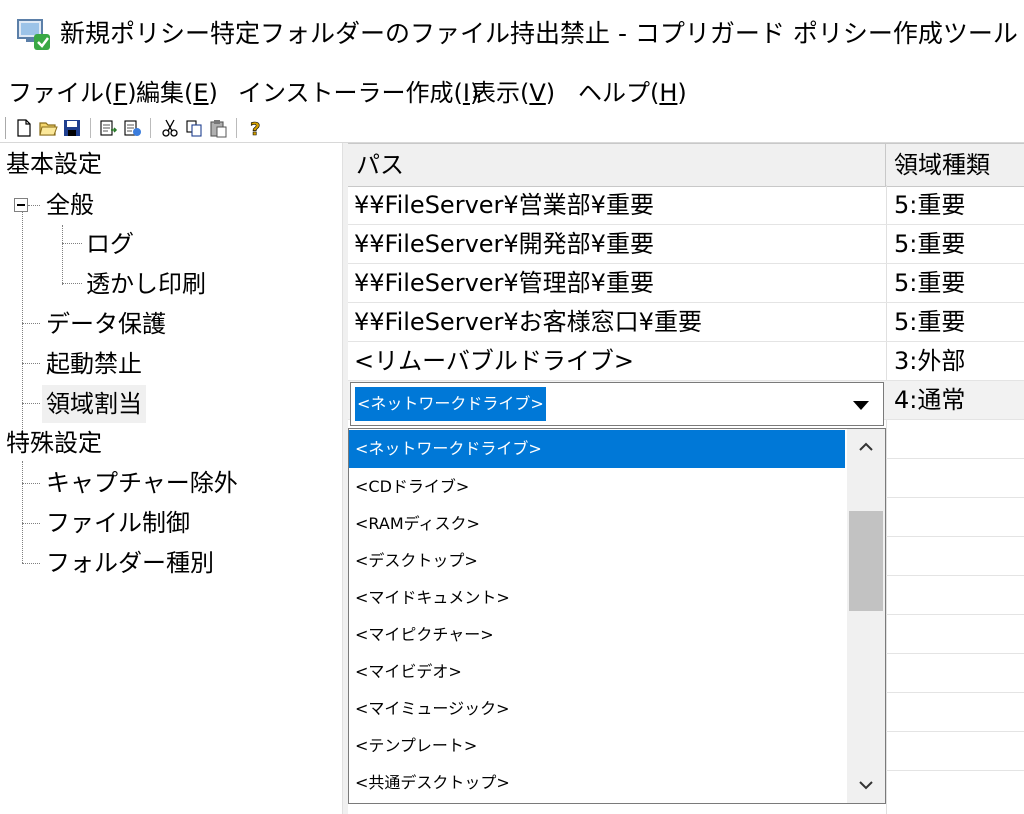  I want to click on tree-item-label: 起動禁止, so click(94, 364).